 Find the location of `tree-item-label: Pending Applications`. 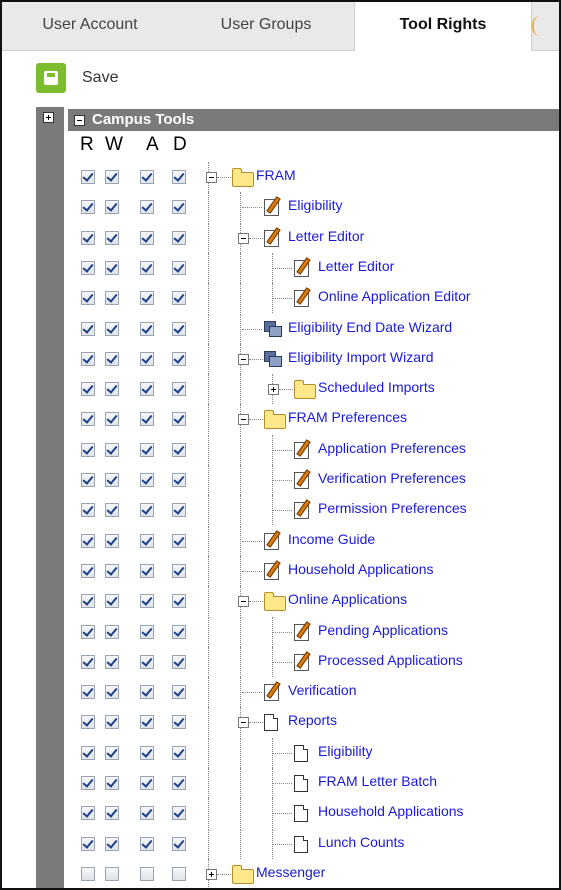

tree-item-label: Pending Applications is located at coordinates (383, 630).